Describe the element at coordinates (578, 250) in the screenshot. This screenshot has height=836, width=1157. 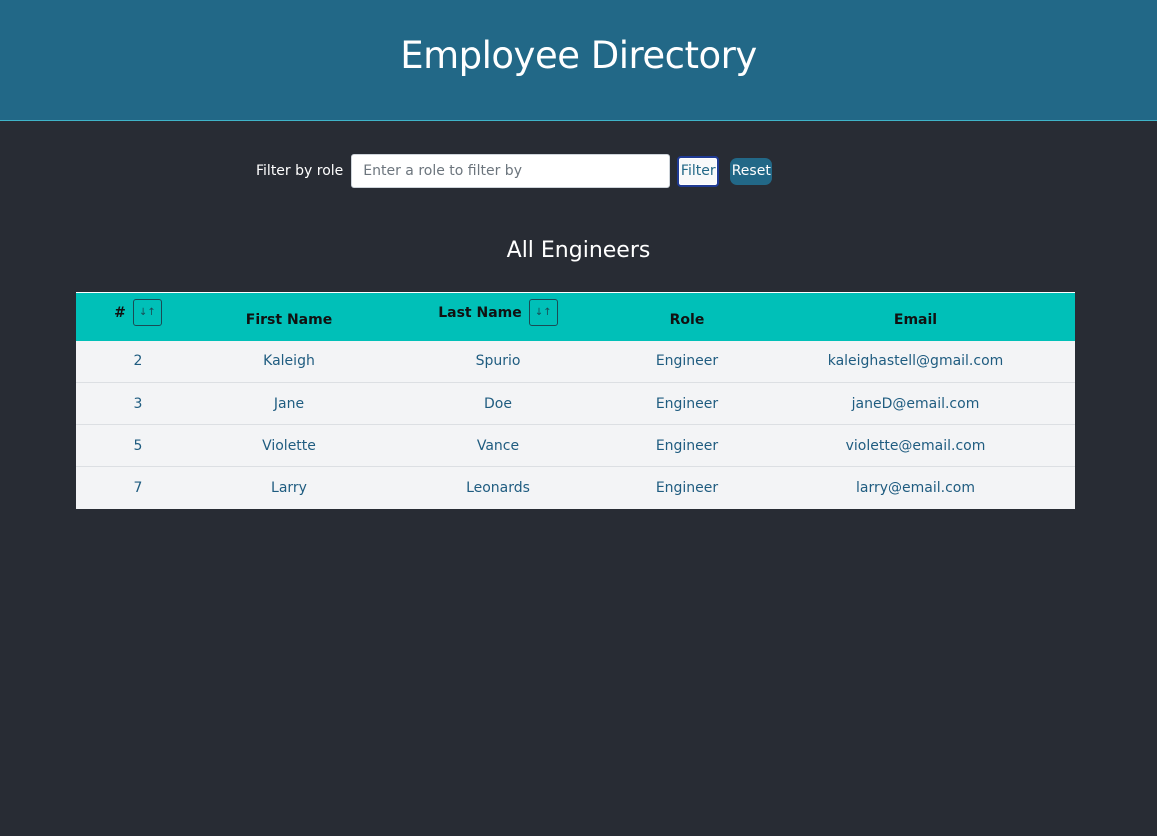
I see `section-title: All Engineers` at that location.